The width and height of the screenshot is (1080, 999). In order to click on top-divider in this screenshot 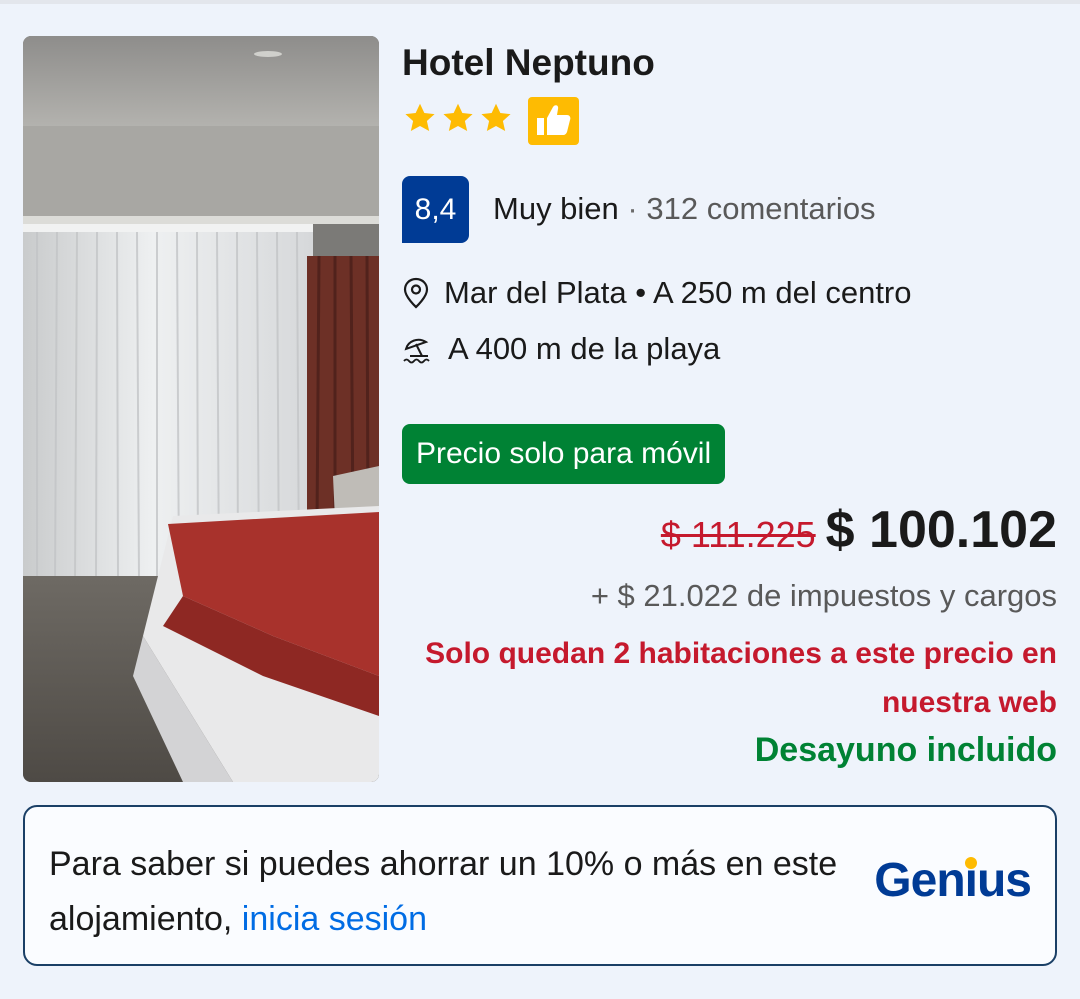, I will do `click(540, 2)`.